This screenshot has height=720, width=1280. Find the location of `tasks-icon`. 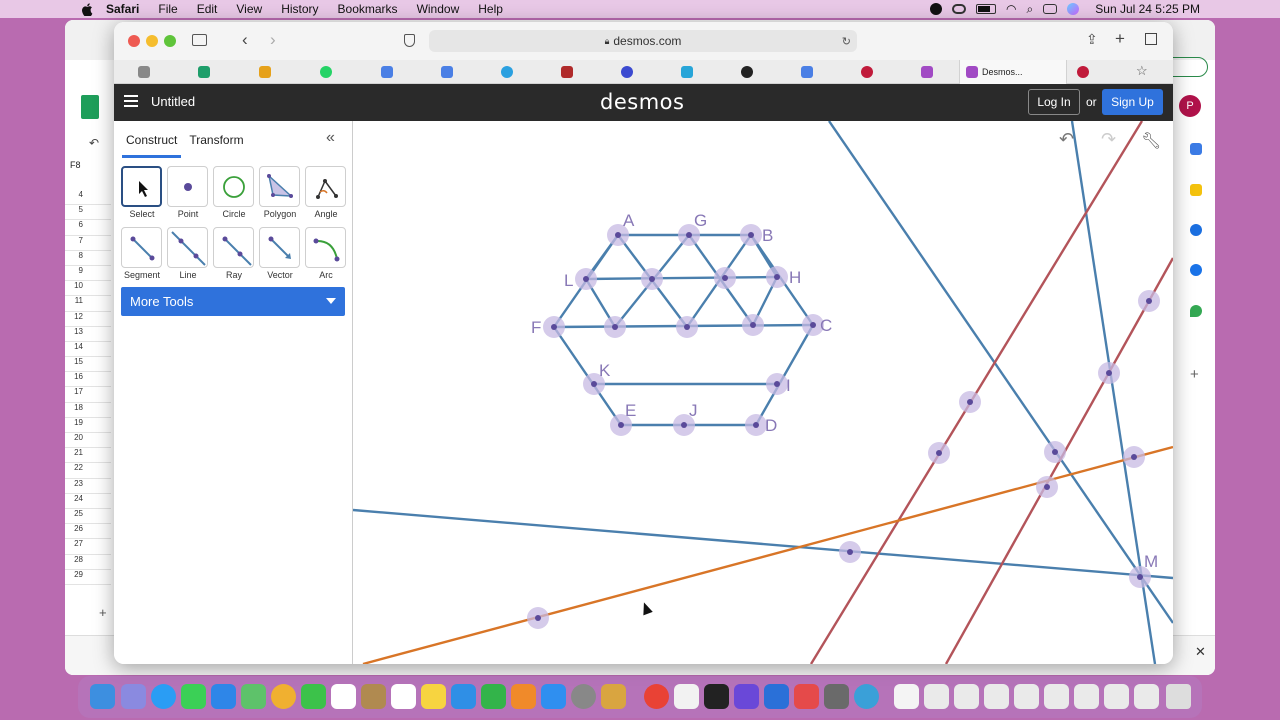

tasks-icon is located at coordinates (1196, 230).